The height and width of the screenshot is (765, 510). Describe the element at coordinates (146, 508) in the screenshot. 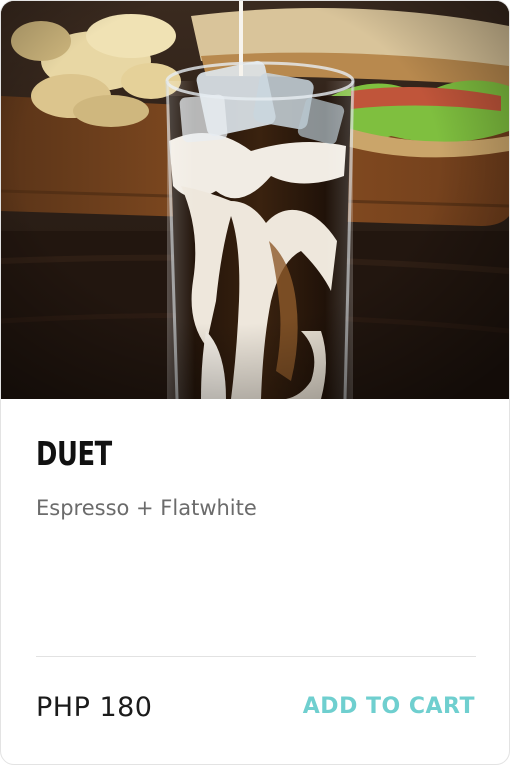

I see `product-description: Espresso + Flatwhite` at that location.